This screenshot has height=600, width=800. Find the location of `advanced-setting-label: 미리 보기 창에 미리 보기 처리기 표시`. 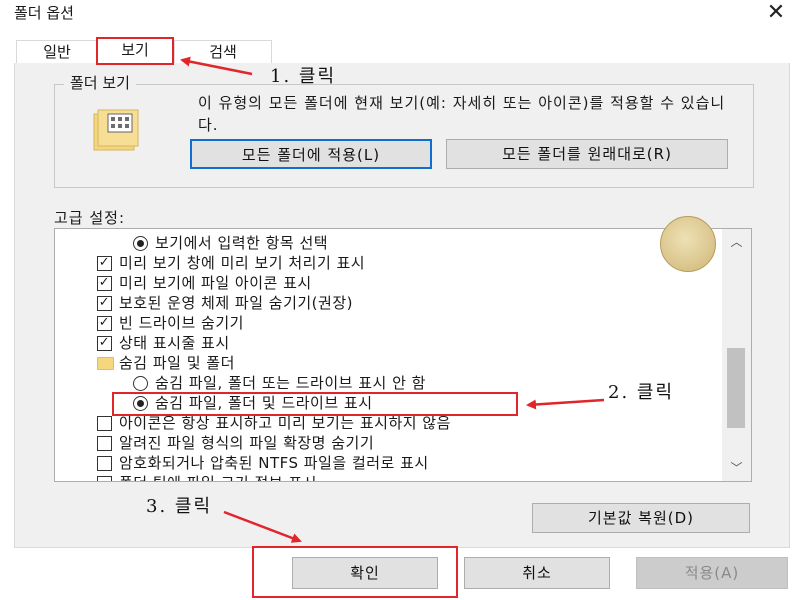

advanced-setting-label: 미리 보기 창에 미리 보기 처리기 표시 is located at coordinates (242, 263).